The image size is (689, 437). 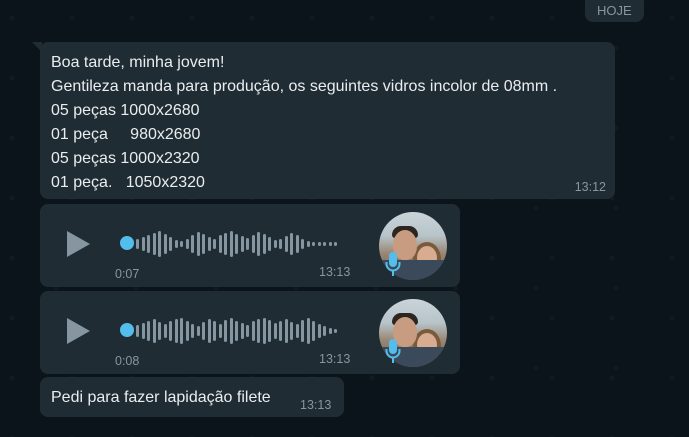 I want to click on voice-duration: 0:08, so click(x=127, y=361).